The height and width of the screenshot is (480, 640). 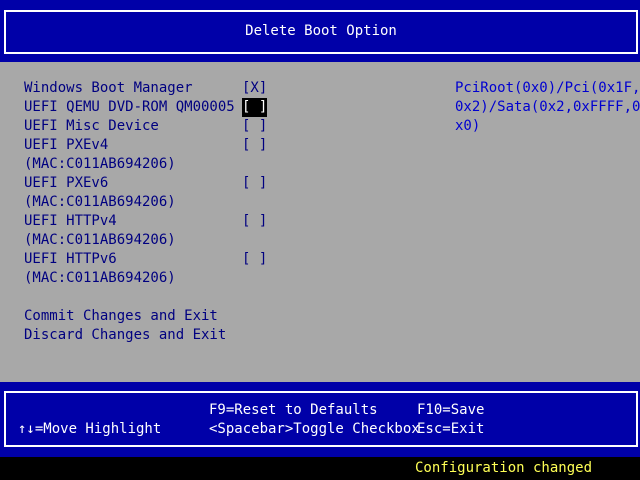 What do you see at coordinates (451, 429) in the screenshot?
I see `hint-exit: Esc=Exit` at bounding box center [451, 429].